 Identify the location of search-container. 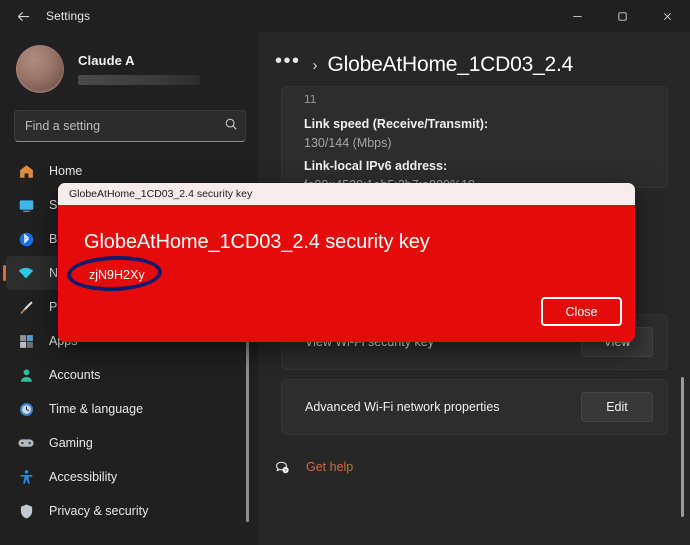
(130, 126).